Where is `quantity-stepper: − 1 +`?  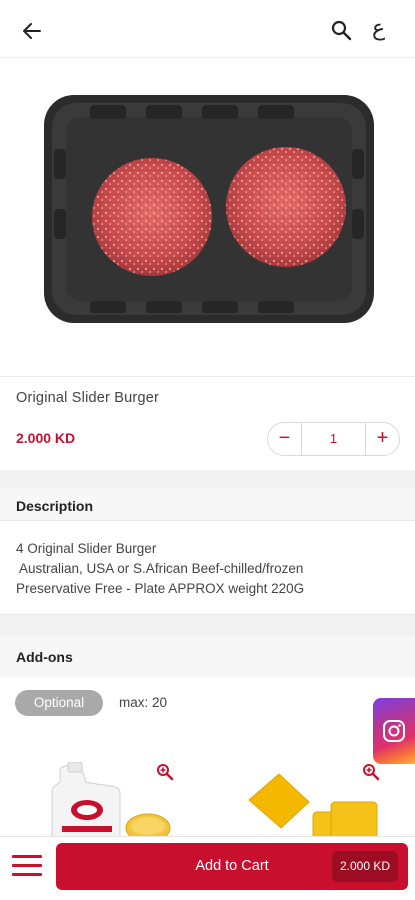
quantity-stepper: − 1 + is located at coordinates (333, 439).